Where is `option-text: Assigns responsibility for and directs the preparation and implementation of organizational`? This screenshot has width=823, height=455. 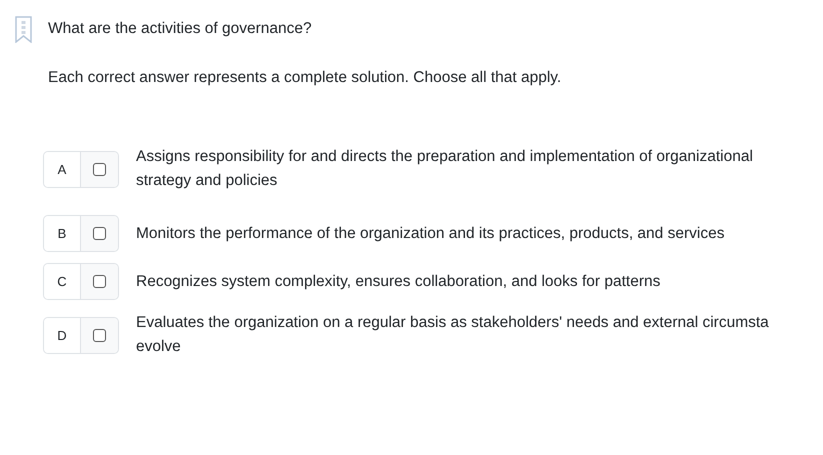
option-text: Assigns responsibility for and directs the preparation and implementation of organizational is located at coordinates (444, 157).